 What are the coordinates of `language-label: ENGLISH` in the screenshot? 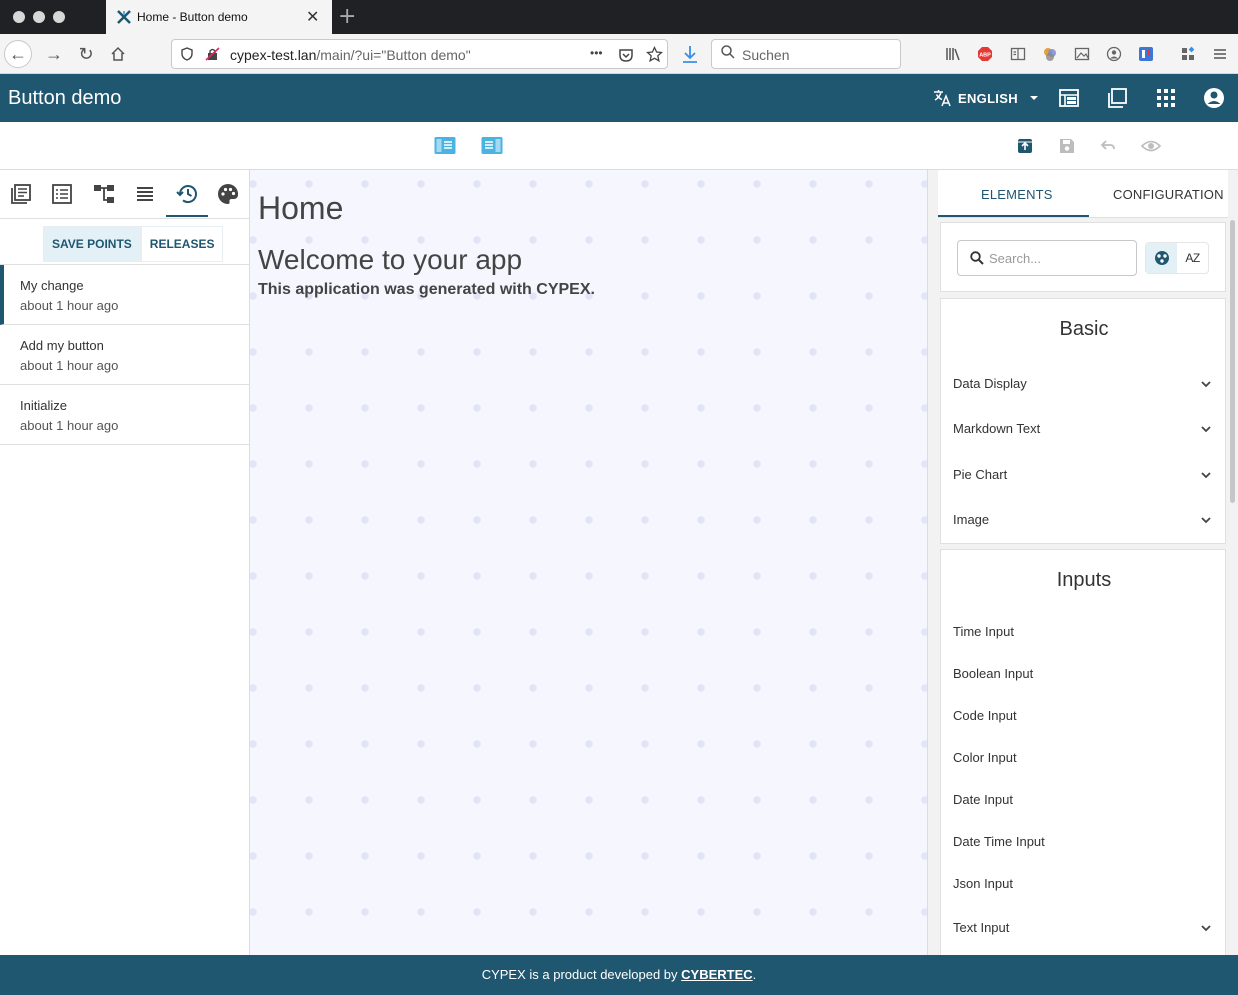 It's located at (988, 98).